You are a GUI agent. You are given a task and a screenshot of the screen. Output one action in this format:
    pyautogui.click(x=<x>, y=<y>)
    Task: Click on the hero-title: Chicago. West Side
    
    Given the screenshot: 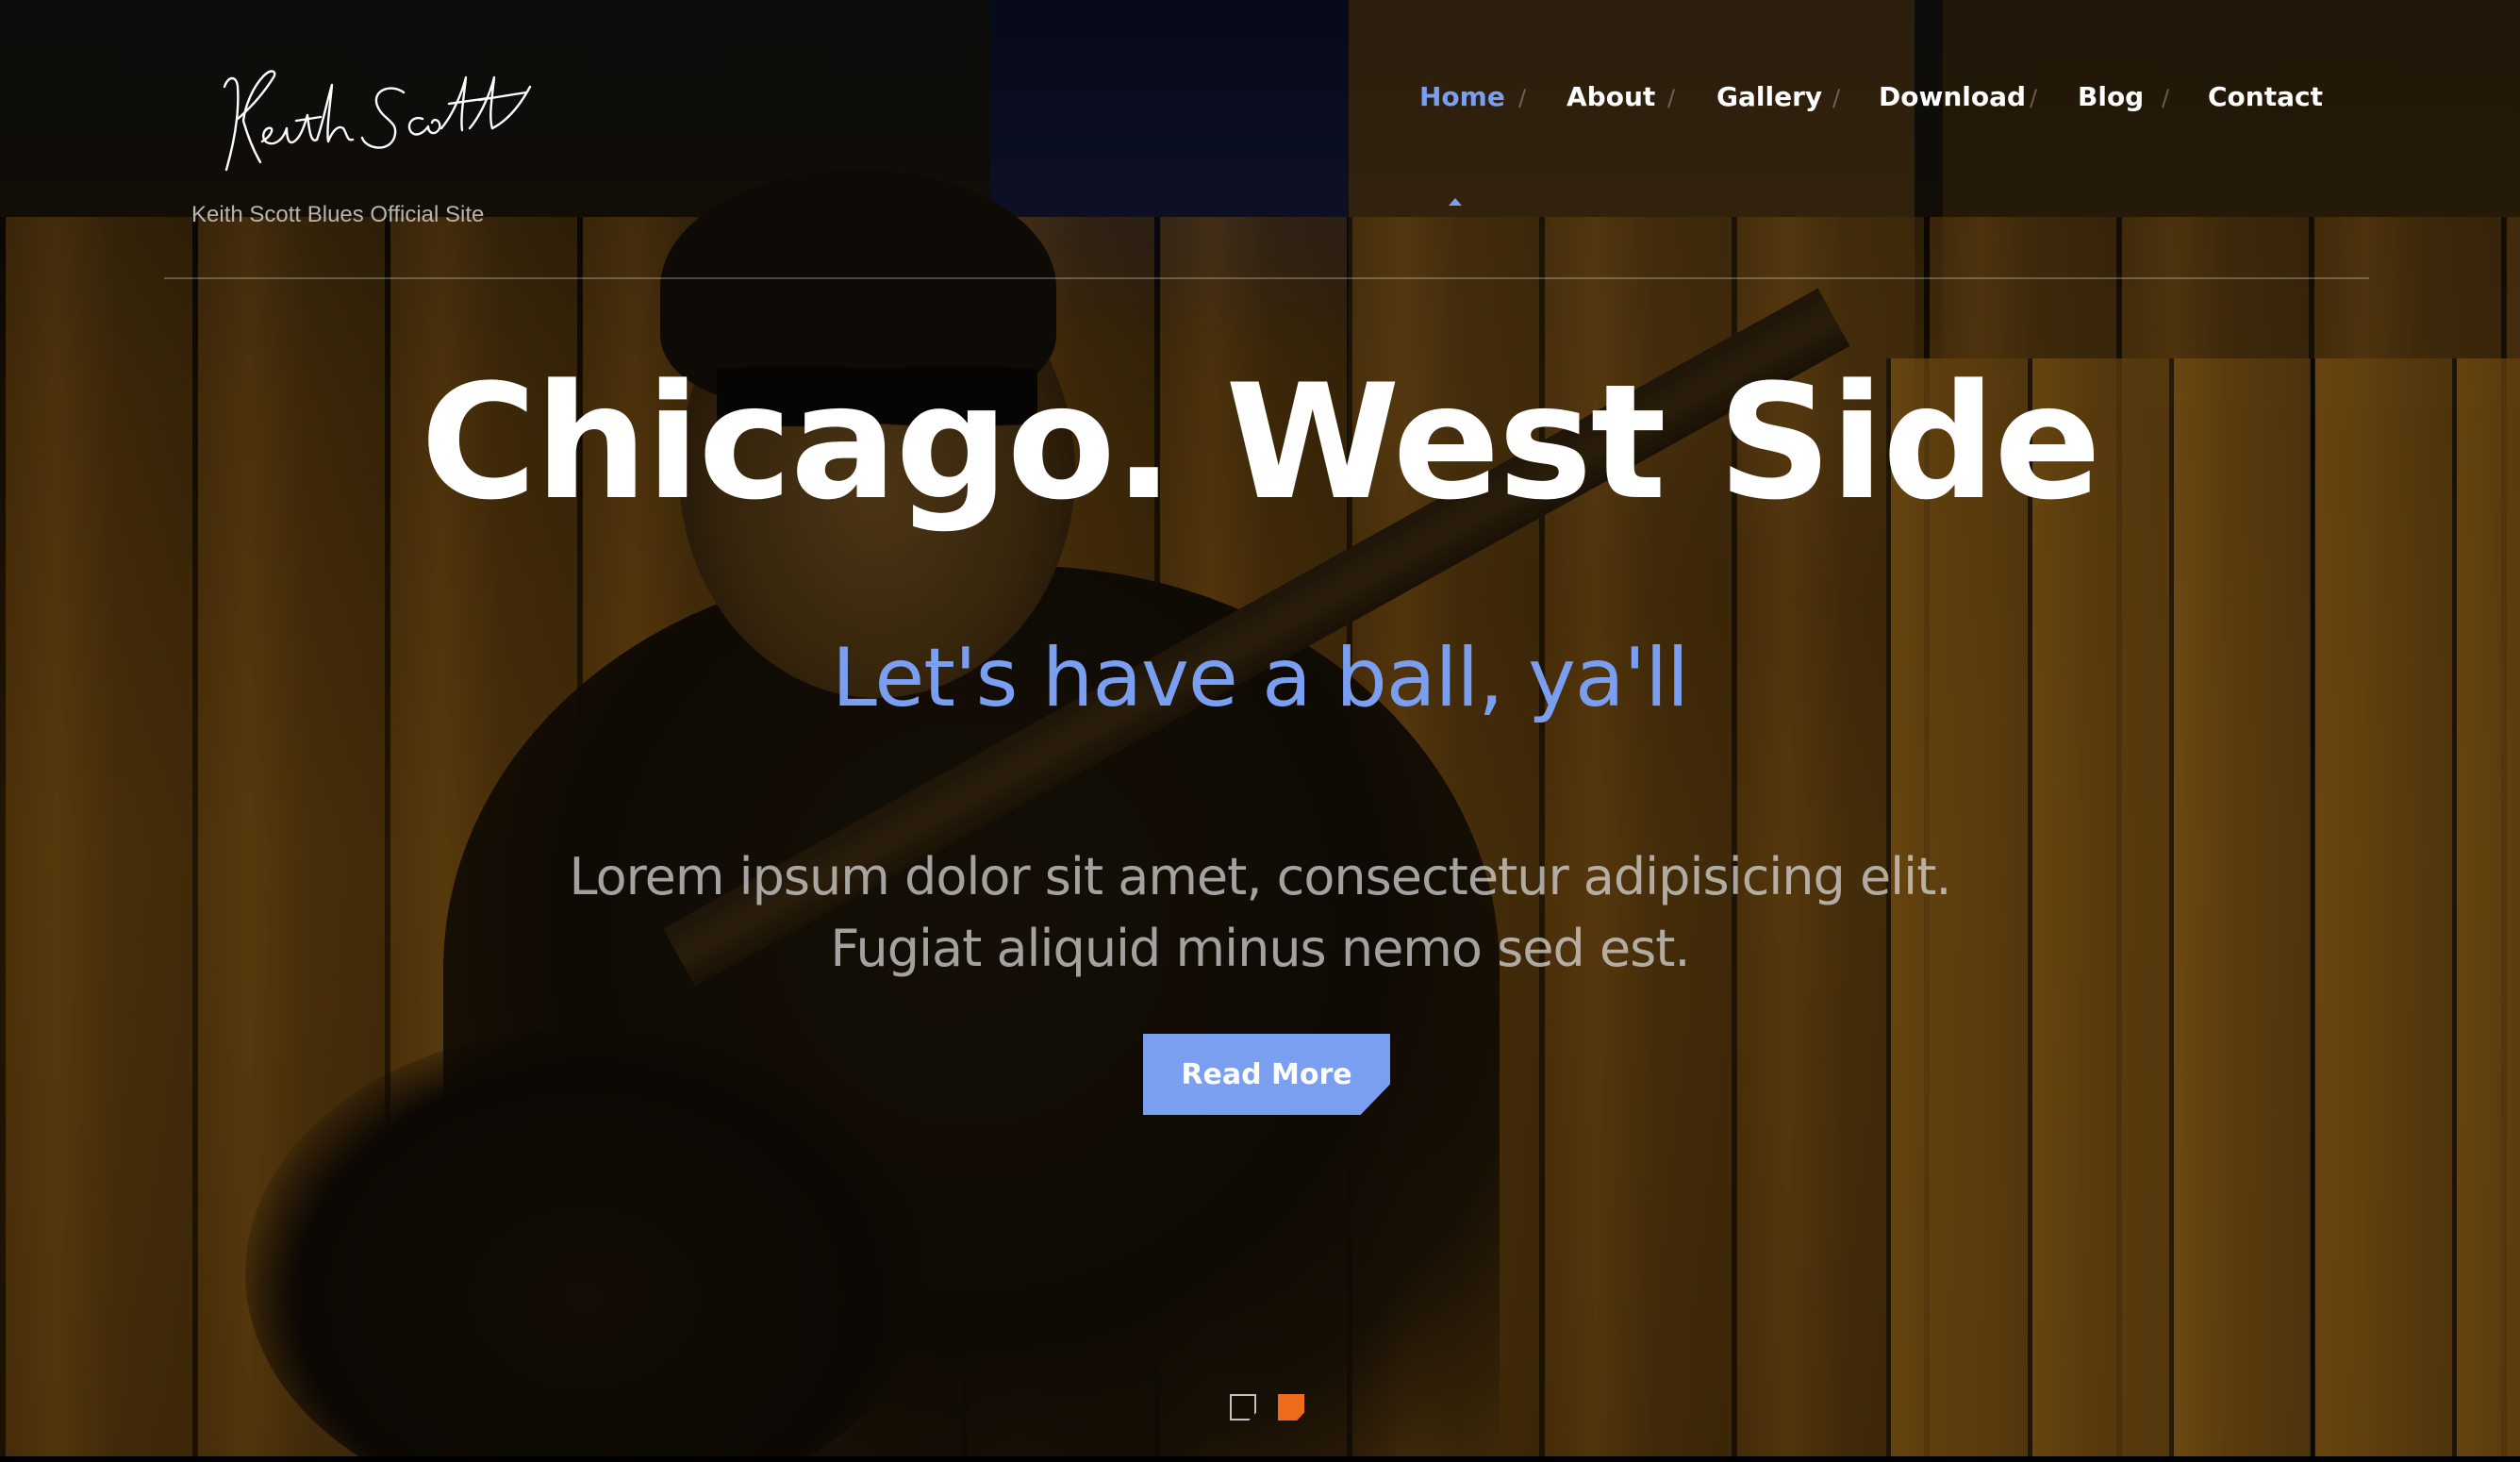 What is the action you would take?
    pyautogui.click(x=1260, y=442)
    